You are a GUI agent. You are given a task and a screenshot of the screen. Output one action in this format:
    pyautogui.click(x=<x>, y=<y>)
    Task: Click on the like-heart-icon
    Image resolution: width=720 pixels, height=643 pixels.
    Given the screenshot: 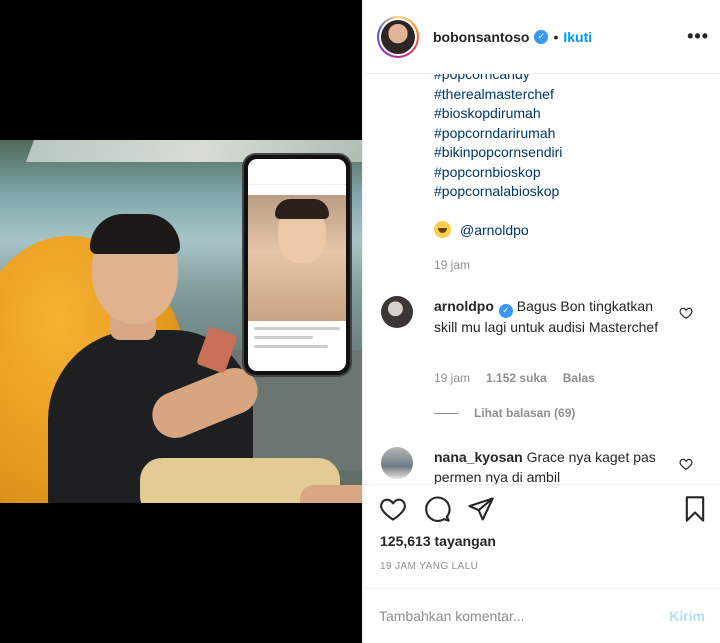 What is the action you would take?
    pyautogui.click(x=393, y=509)
    